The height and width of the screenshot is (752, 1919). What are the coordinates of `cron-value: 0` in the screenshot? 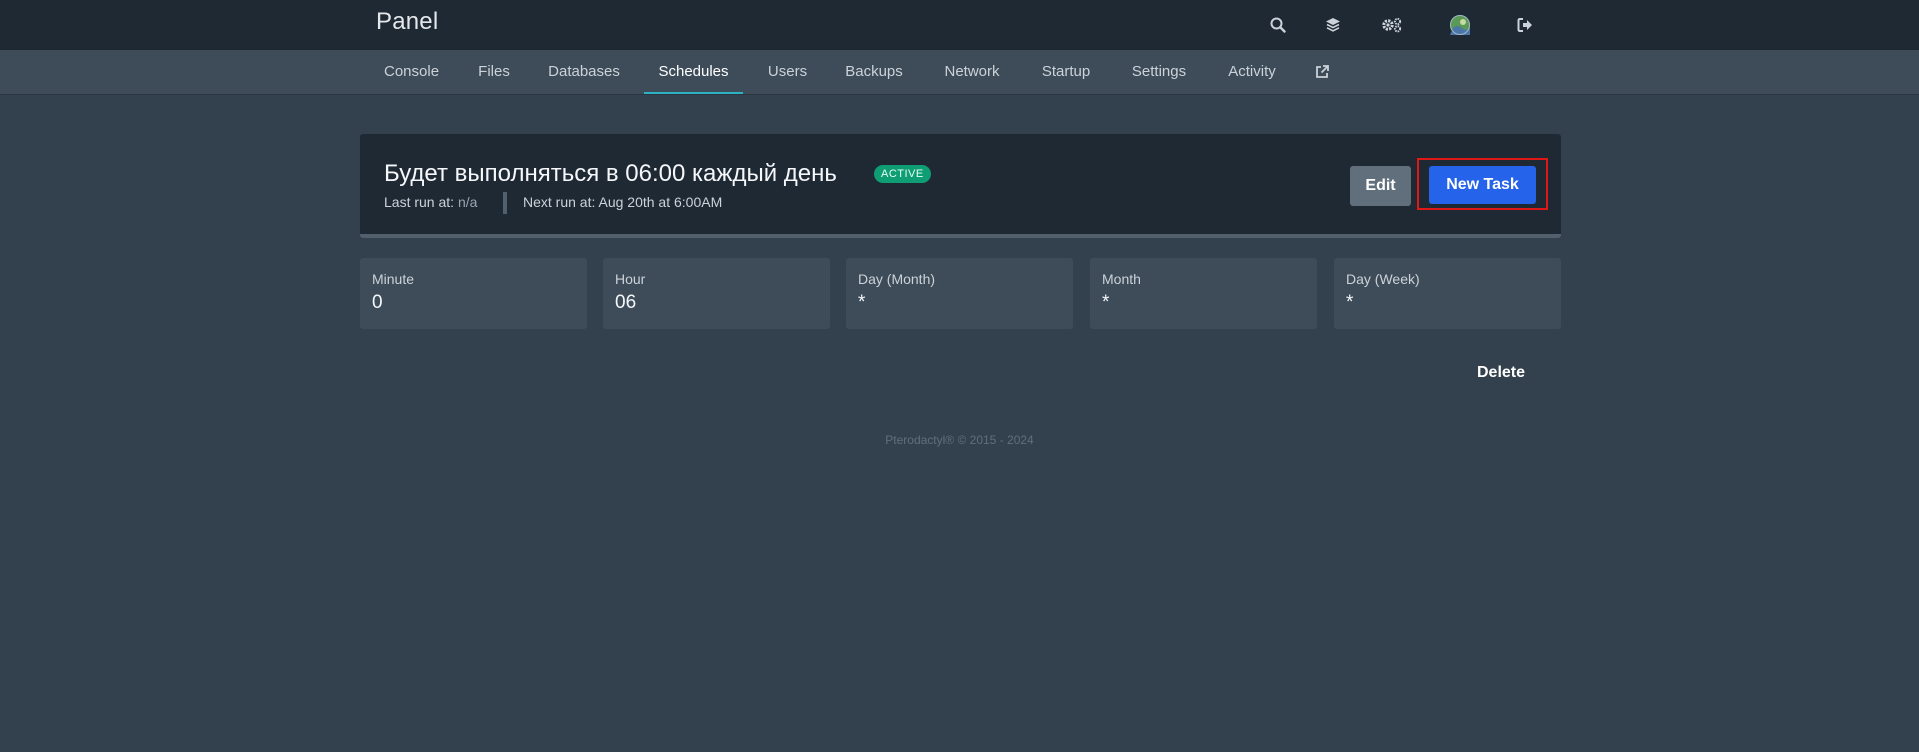 It's located at (377, 302).